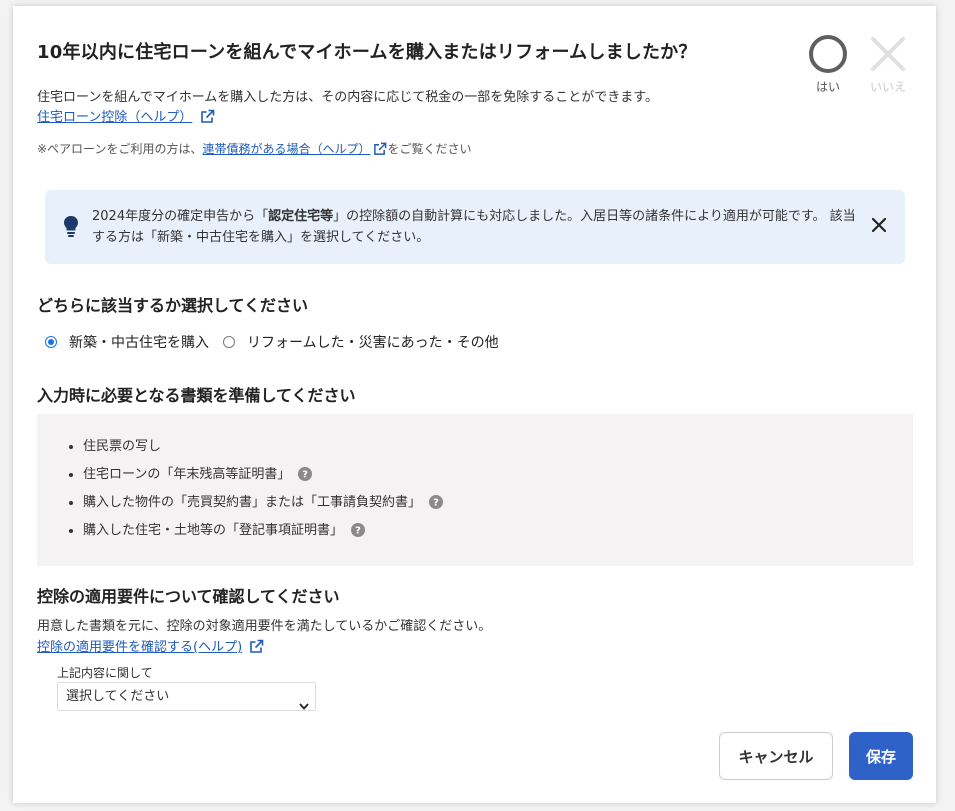 The image size is (955, 811). What do you see at coordinates (264, 626) in the screenshot?
I see `requirements-description: 用意した書類を元に、控除の対象適用要件を満たしているかご確認ください。` at bounding box center [264, 626].